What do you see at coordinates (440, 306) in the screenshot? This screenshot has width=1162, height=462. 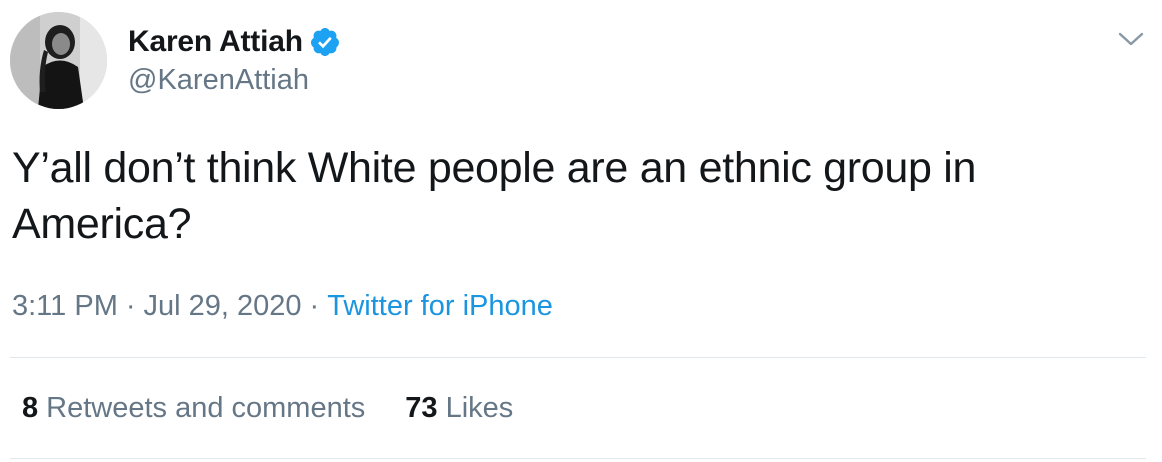 I see `tweet-source-link: Twitter for iPhone` at bounding box center [440, 306].